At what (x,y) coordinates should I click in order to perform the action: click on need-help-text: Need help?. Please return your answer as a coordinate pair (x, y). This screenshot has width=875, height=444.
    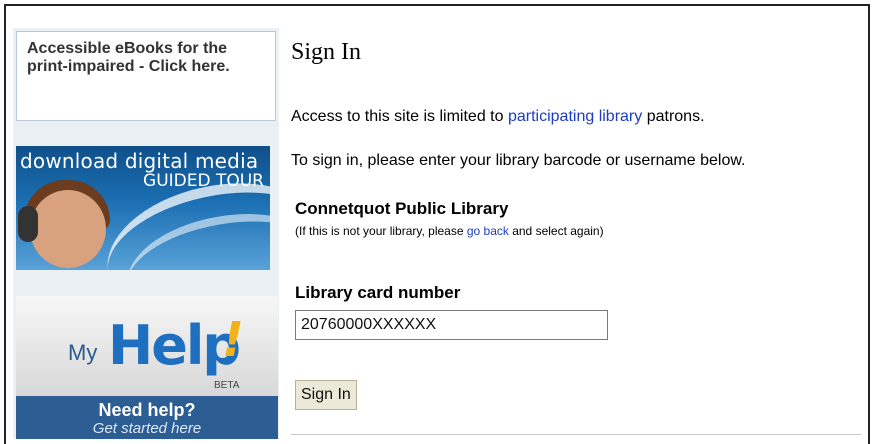
    Looking at the image, I should click on (147, 410).